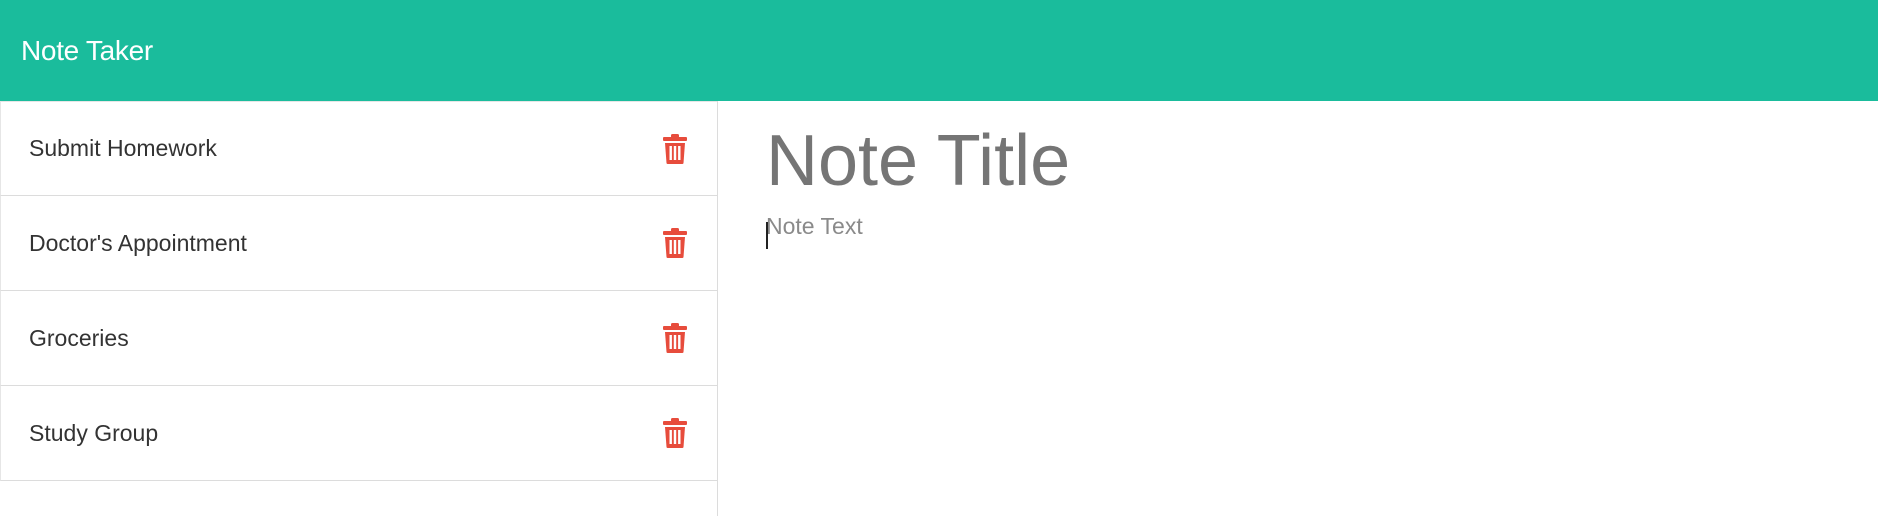 The width and height of the screenshot is (1878, 516). Describe the element at coordinates (87, 51) in the screenshot. I see `app-title: Note Taker` at that location.